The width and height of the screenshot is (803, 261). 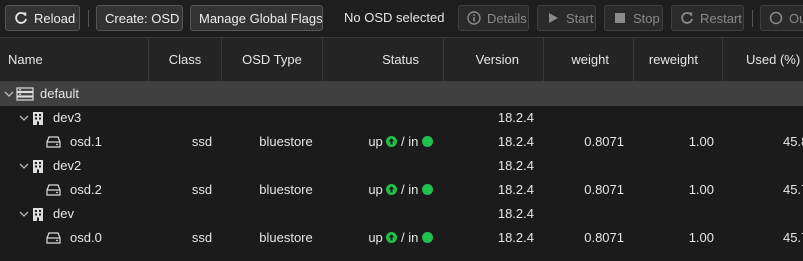 What do you see at coordinates (86, 141) in the screenshot?
I see `osd-name: osd.1` at bounding box center [86, 141].